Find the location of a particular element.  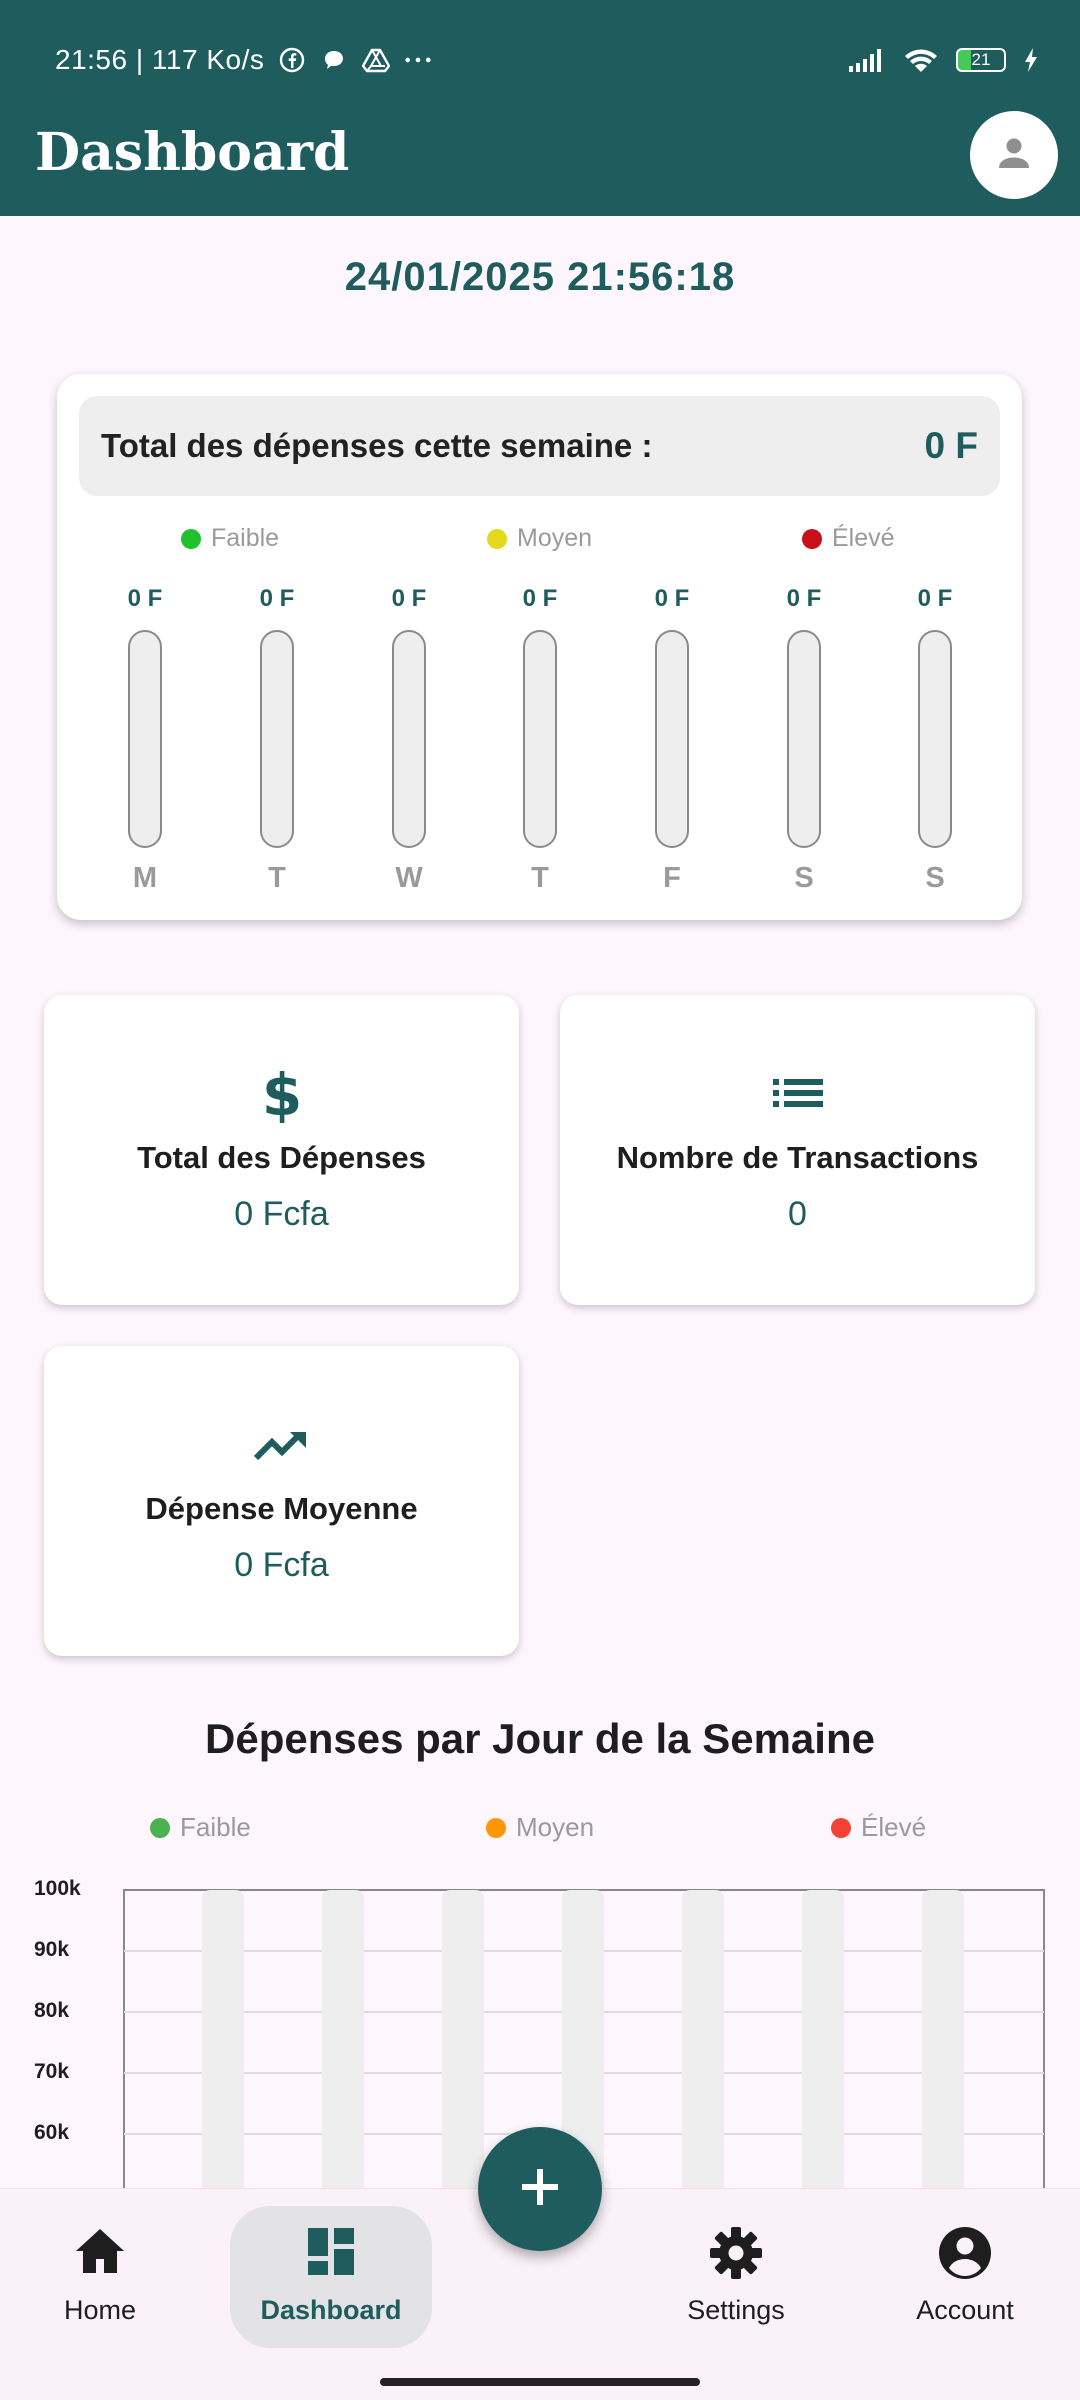

legend-label-medium: Moyen is located at coordinates (555, 538).